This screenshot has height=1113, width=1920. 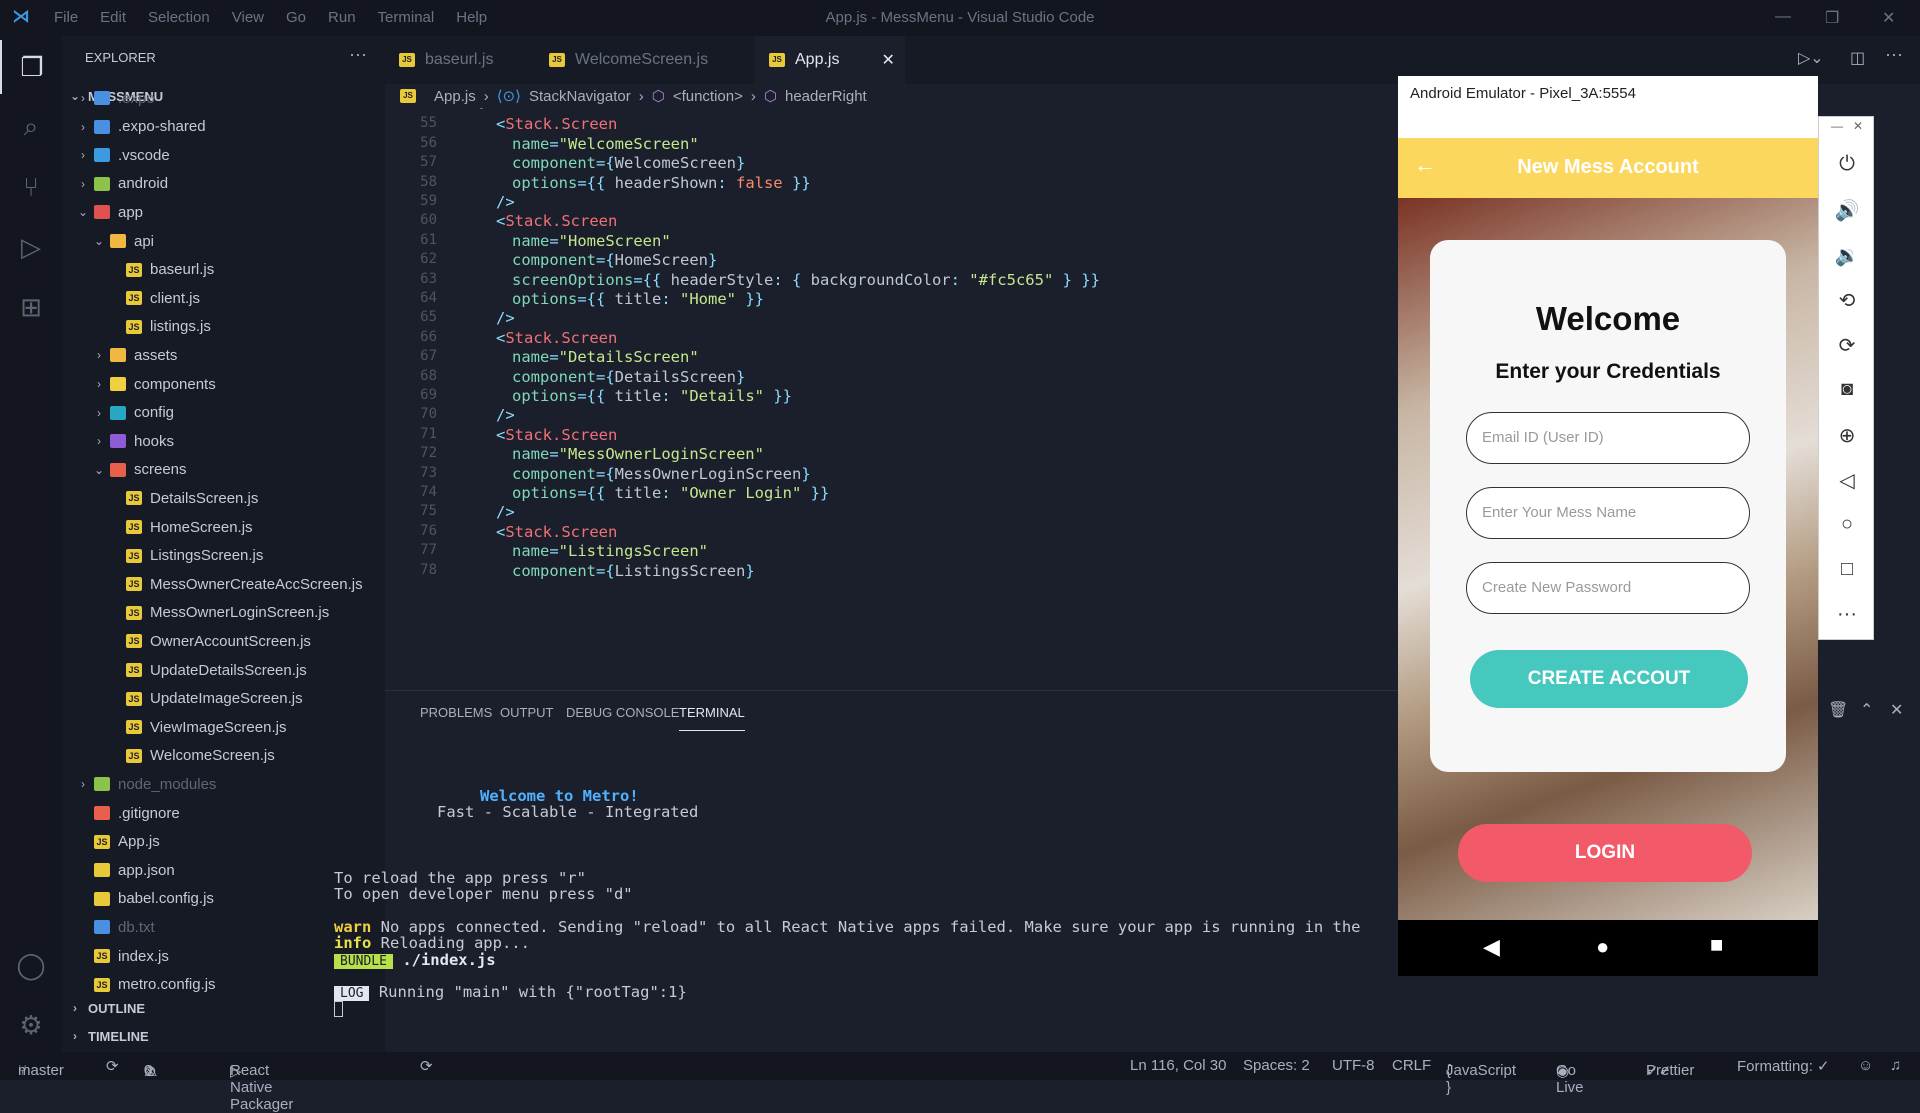 I want to click on tree-item: JS DetailsScreen.js, so click(x=223, y=498).